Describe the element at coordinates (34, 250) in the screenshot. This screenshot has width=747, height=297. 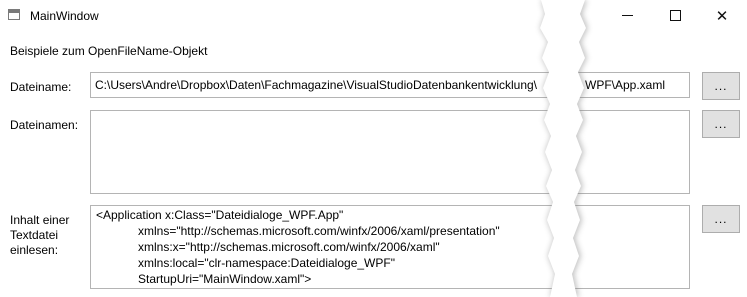
I see `content-label-line: einlesen:` at that location.